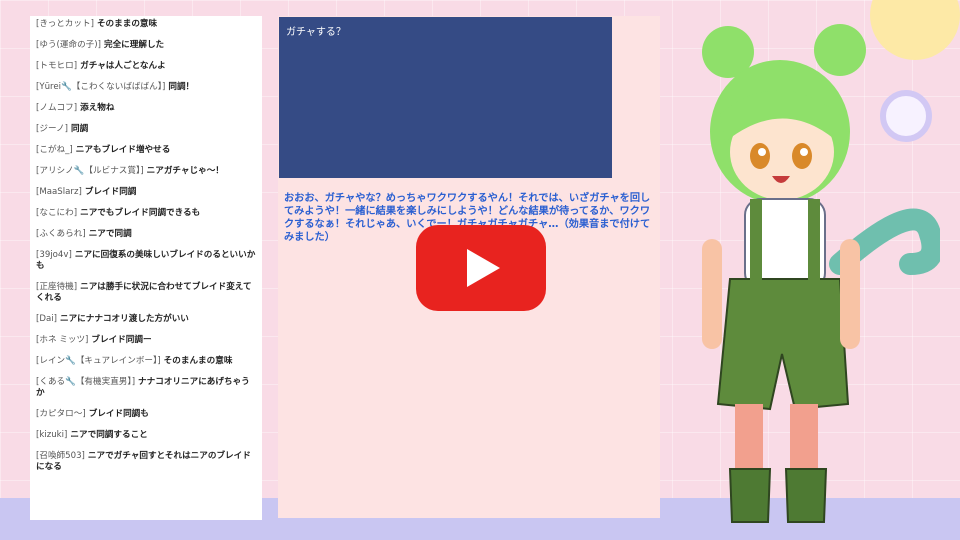 This screenshot has width=960, height=540. I want to click on chat-message: [ジーノ] 同調, so click(146, 129).